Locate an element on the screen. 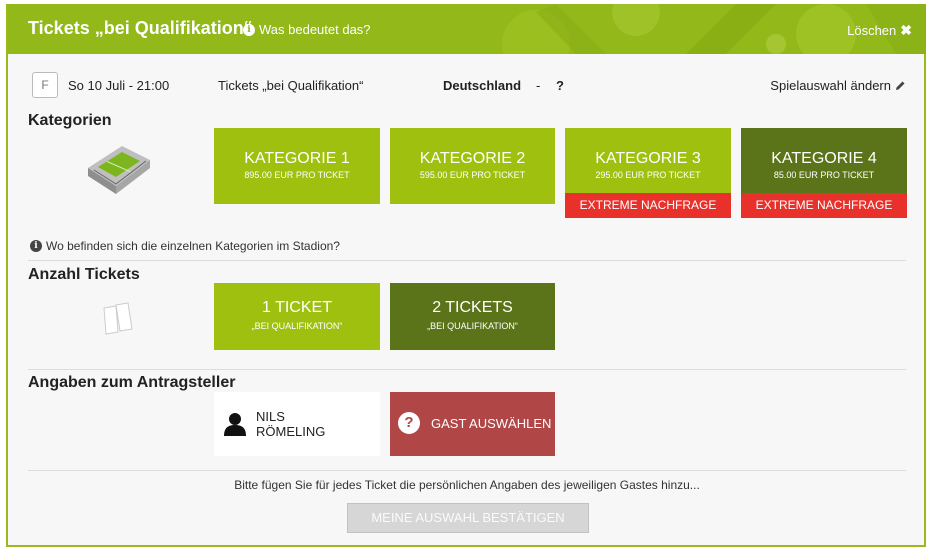 The image size is (943, 549). category-4-price: 85.00 EUR PRO TICKET is located at coordinates (824, 175).